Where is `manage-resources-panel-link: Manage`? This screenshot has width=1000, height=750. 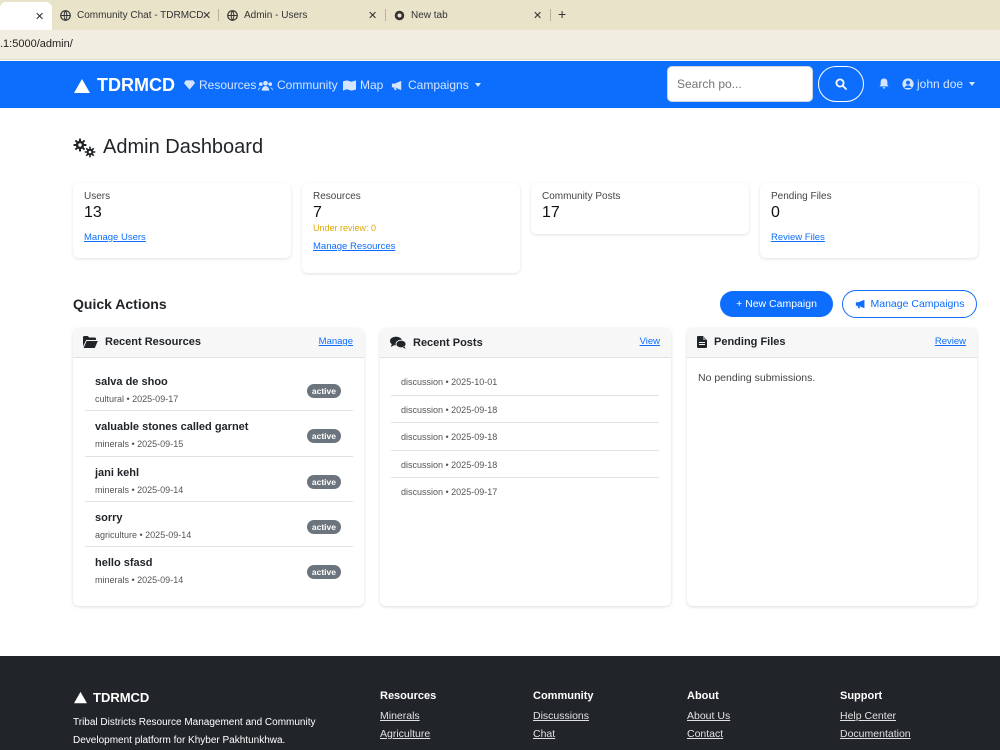 manage-resources-panel-link: Manage is located at coordinates (336, 341).